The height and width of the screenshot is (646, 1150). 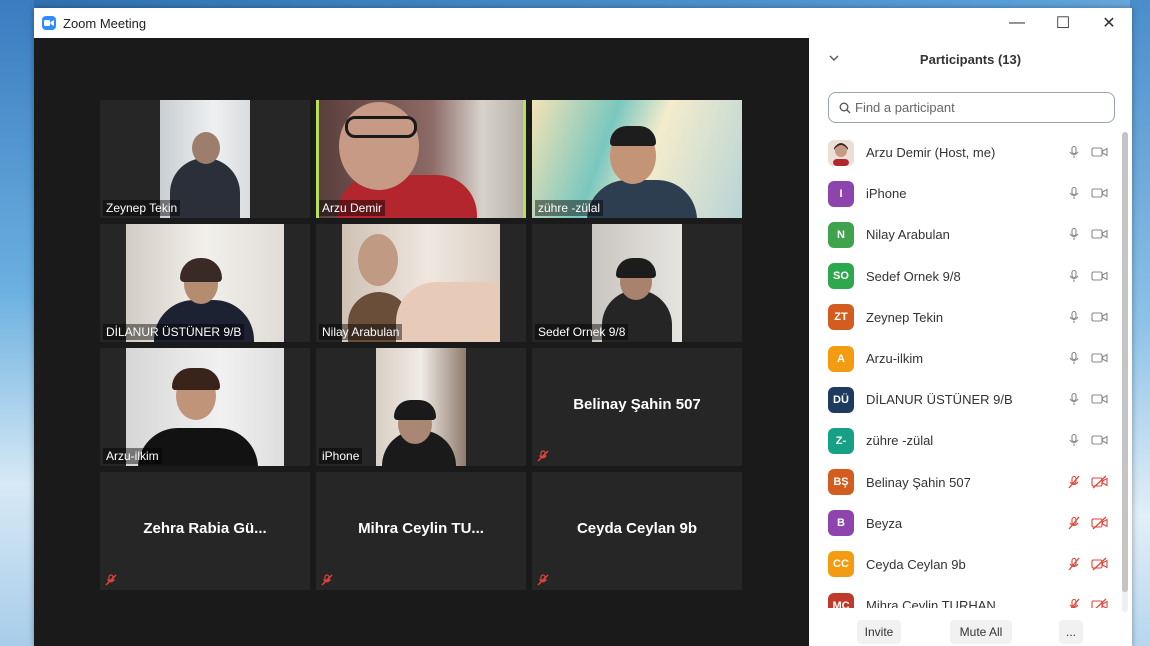 What do you see at coordinates (841, 564) in the screenshot?
I see `avatar: CC` at bounding box center [841, 564].